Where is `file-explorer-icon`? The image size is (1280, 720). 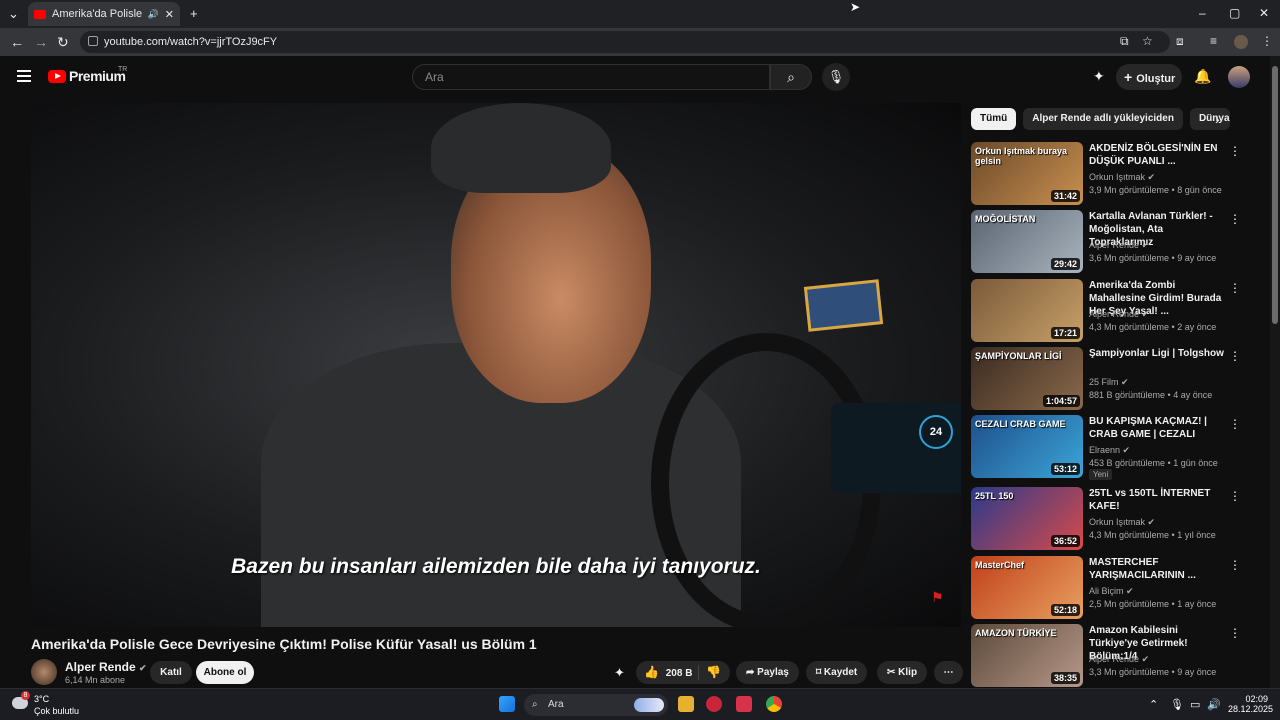 file-explorer-icon is located at coordinates (686, 704).